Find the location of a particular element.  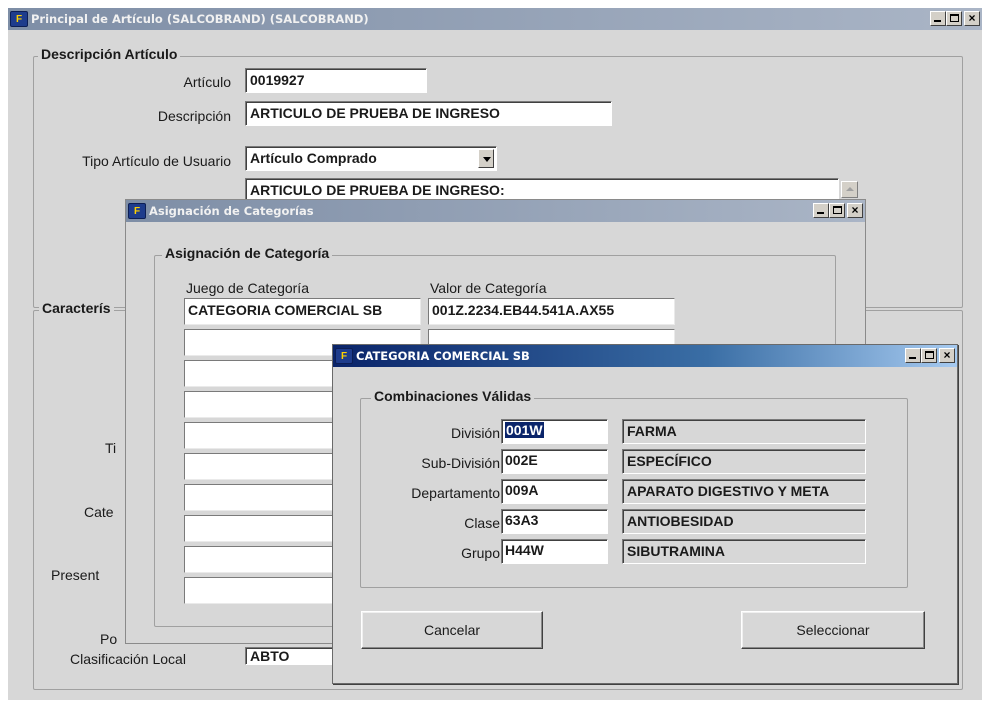

clasificacion-local-field: ABTO is located at coordinates (290, 656).